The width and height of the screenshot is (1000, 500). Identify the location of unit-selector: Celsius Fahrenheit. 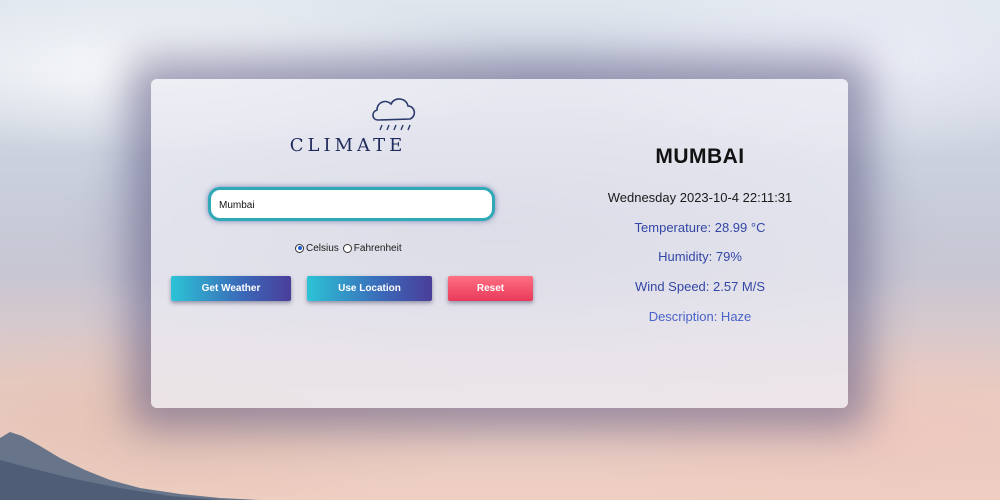
(350, 248).